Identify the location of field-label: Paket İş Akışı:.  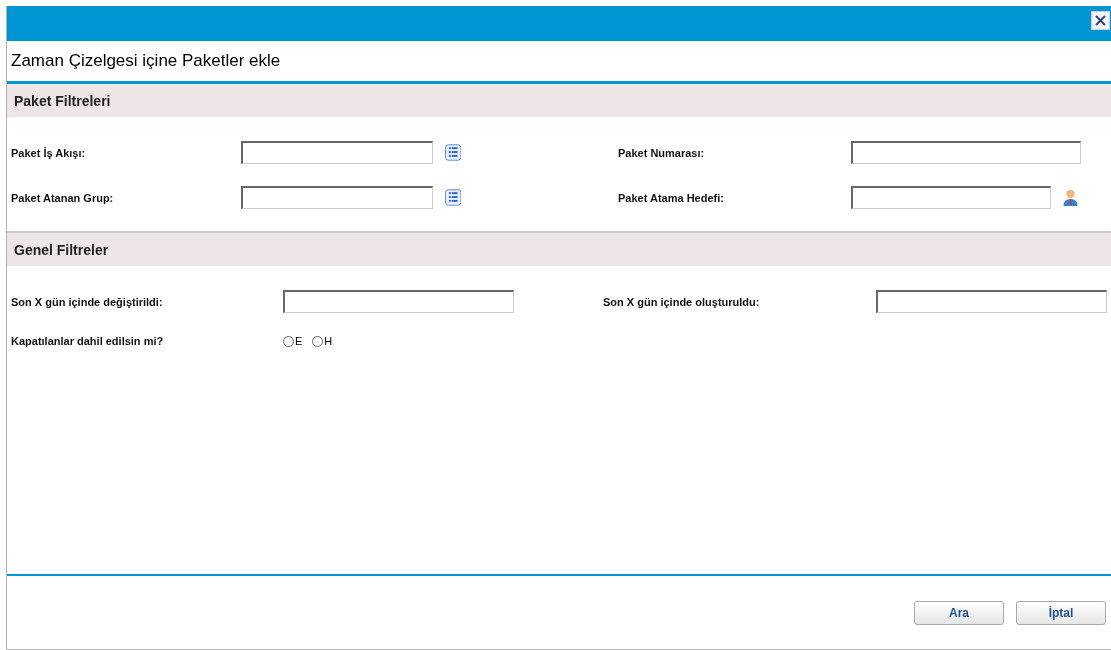
(49, 152).